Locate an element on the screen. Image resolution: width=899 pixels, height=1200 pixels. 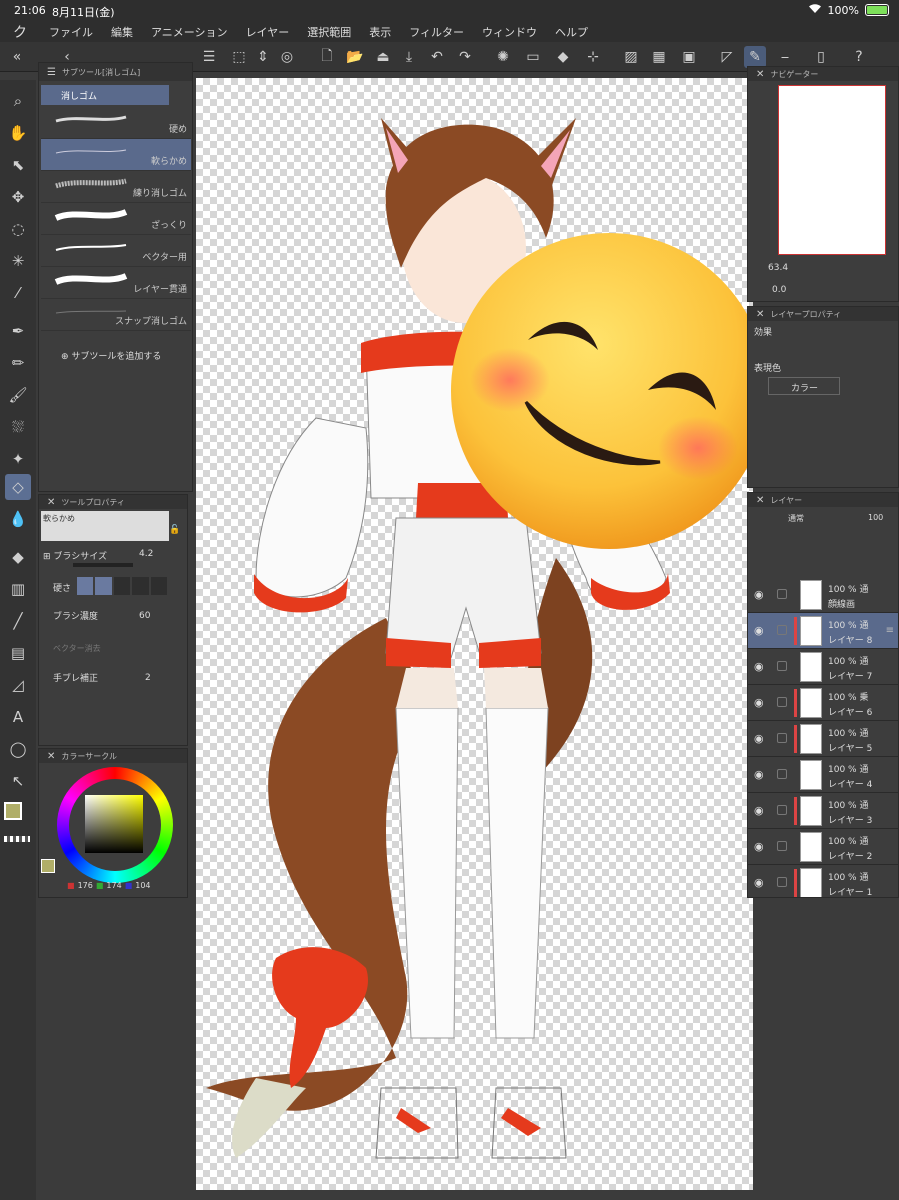
subtool-item-vector: ベクター用 is located at coordinates (116, 251).